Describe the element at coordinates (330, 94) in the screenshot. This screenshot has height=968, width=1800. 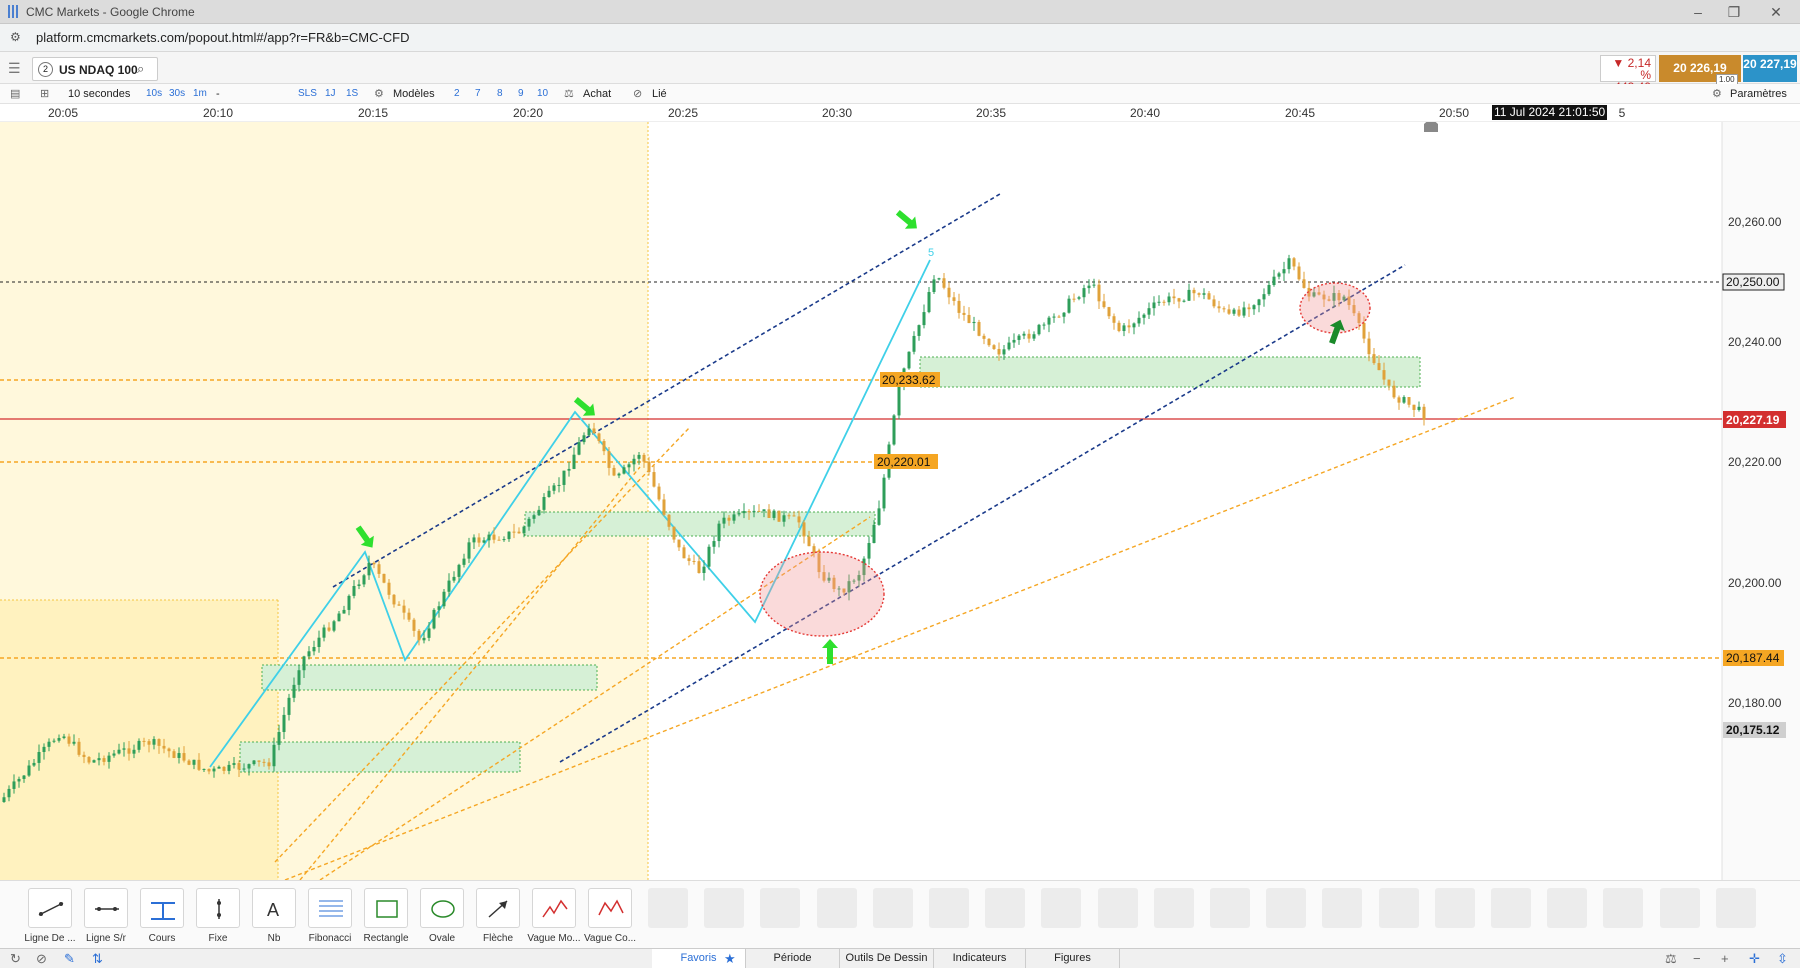
I see `chart-type-1j: 1J` at that location.